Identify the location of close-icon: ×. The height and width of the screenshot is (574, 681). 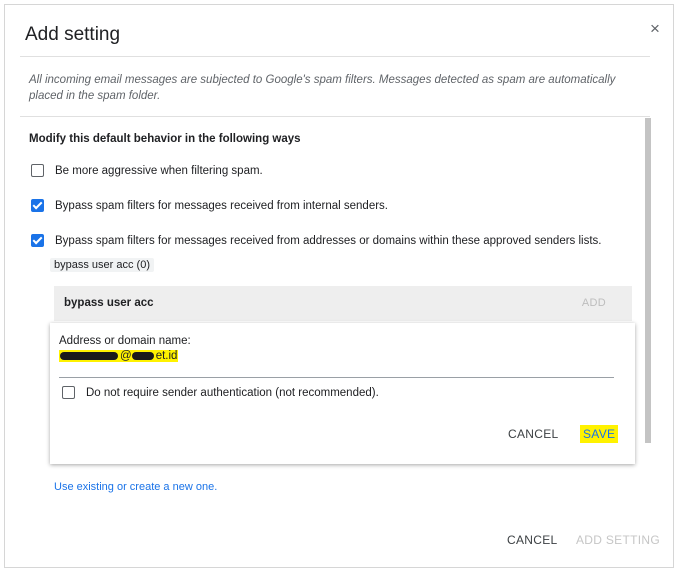
(655, 29).